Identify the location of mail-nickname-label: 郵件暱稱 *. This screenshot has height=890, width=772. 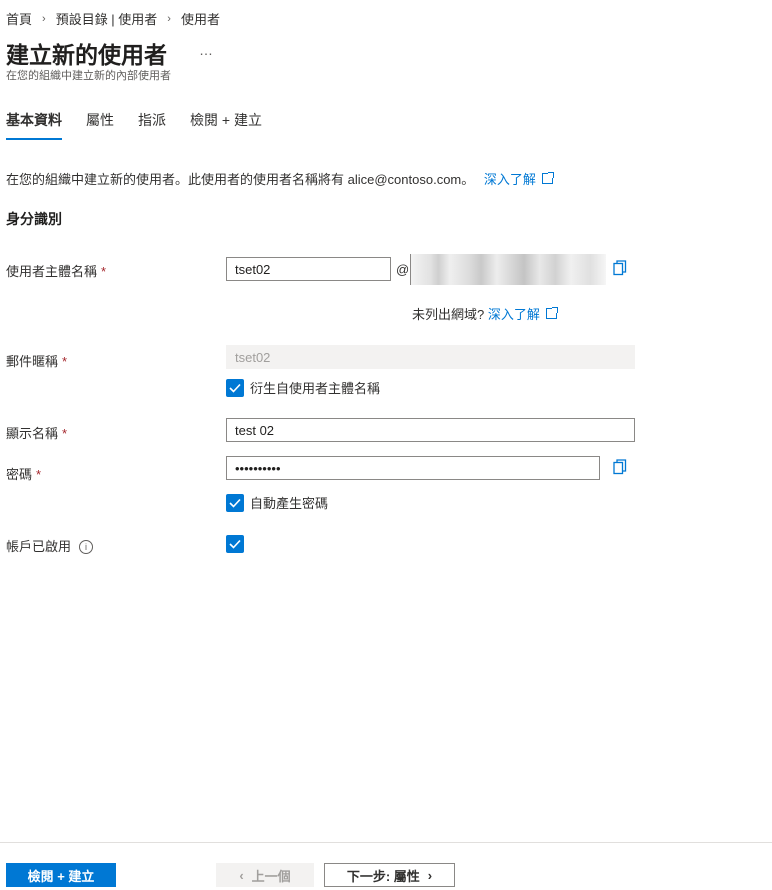
(36, 360).